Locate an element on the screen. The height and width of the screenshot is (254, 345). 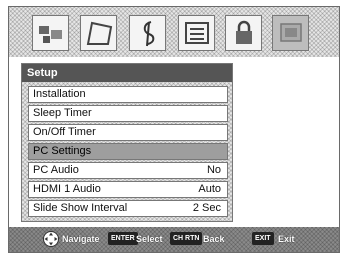
exit-hint: Exit is located at coordinates (286, 239).